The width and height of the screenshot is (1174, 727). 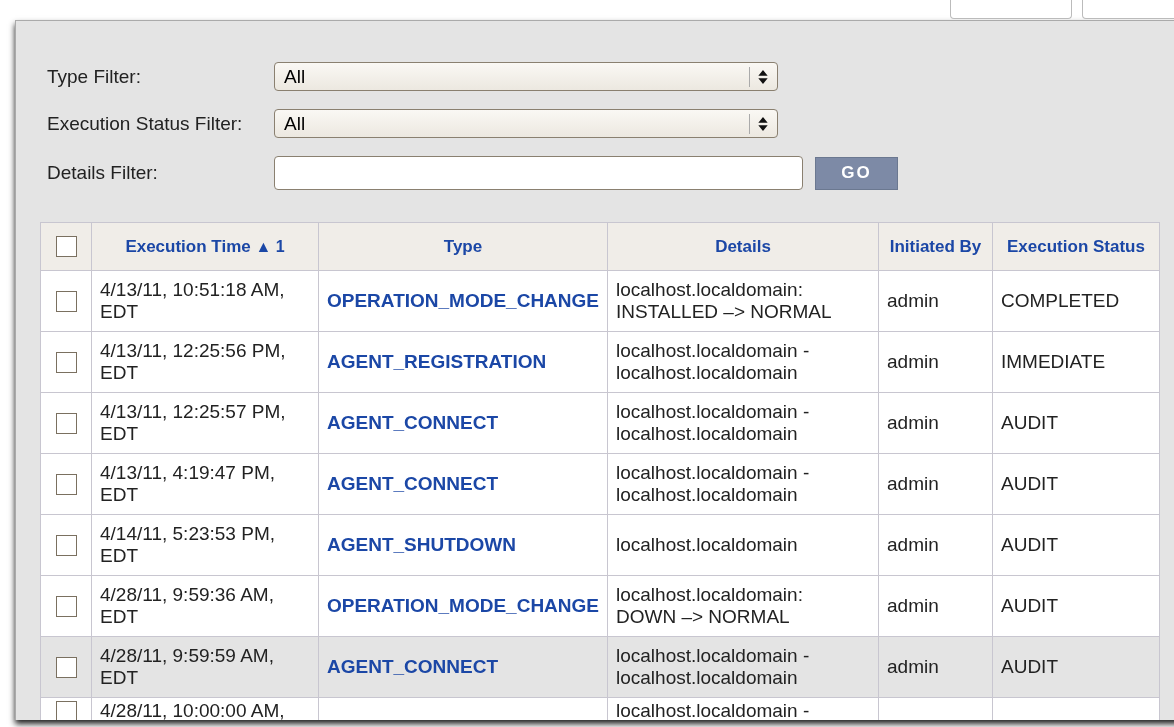 I want to click on time-cell: 4/28/11, 9:59:59 AM, EDT, so click(x=187, y=666).